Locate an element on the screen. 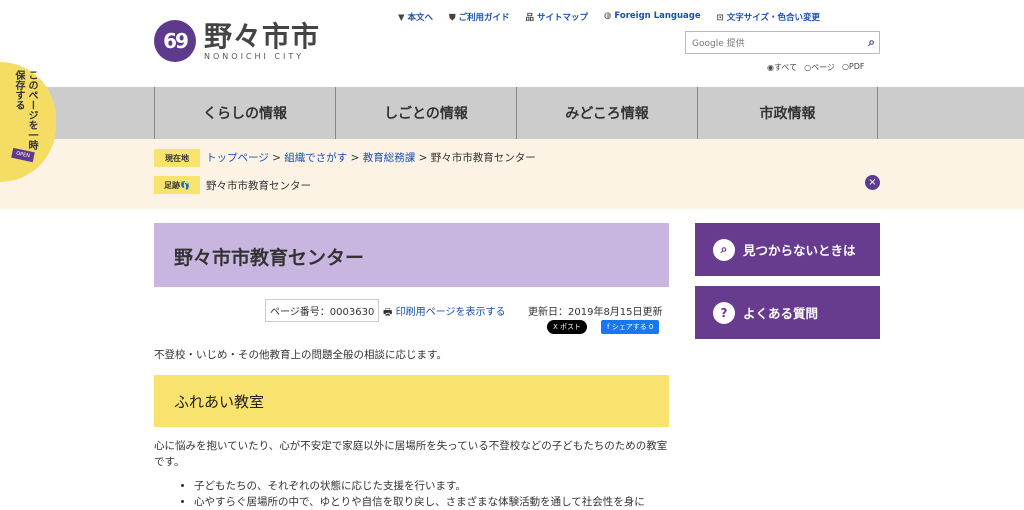 This screenshot has width=1024, height=510. down-arrow-icon: ▼ is located at coordinates (401, 18).